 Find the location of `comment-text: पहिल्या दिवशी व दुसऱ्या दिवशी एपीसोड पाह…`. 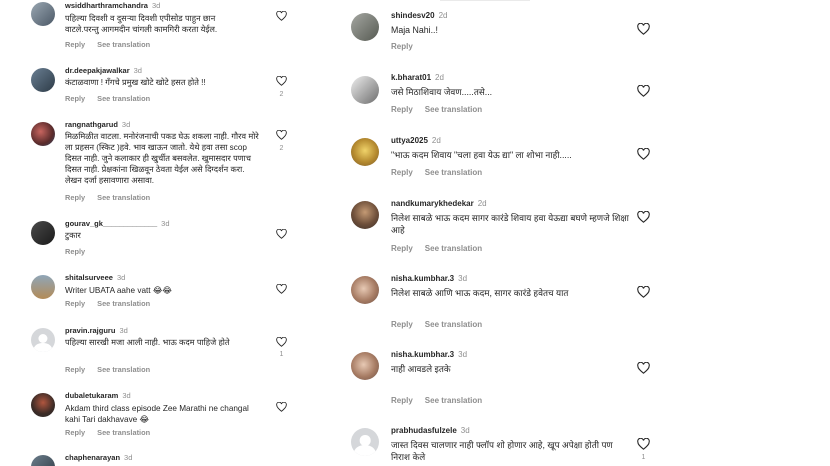

comment-text: पहिल्या दिवशी व दुसऱ्या दिवशी एपीसोड पाह… is located at coordinates (141, 24).